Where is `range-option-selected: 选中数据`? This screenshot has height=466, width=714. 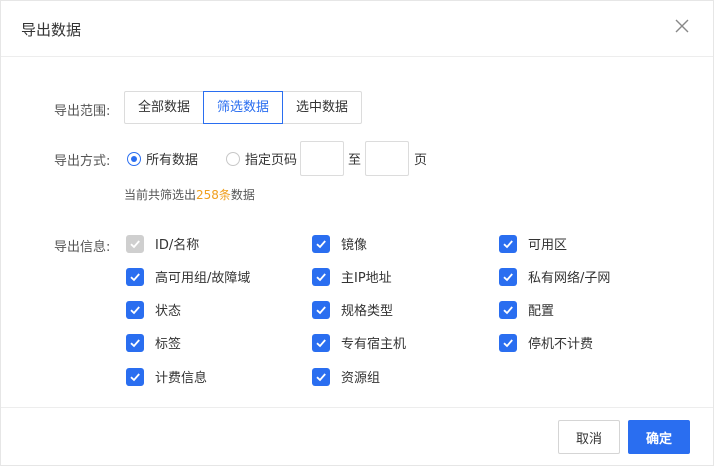 range-option-selected: 选中数据 is located at coordinates (322, 107).